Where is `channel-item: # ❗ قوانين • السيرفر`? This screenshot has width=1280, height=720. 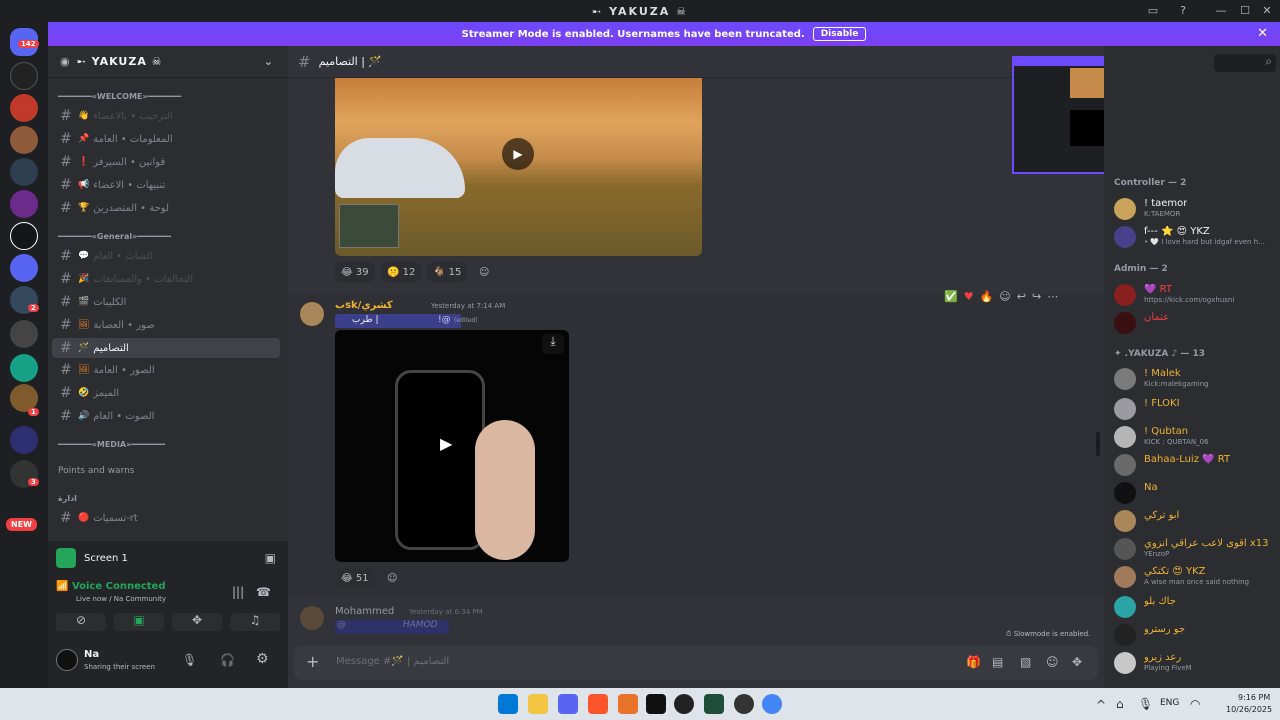 channel-item: # ❗ قوانين • السيرفر is located at coordinates (166, 162).